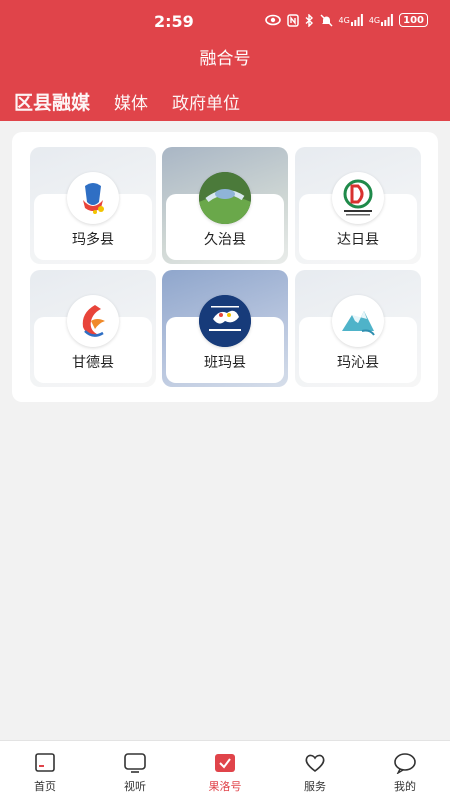 The height and width of the screenshot is (800, 450). Describe the element at coordinates (315, 763) in the screenshot. I see `heart-icon` at that location.